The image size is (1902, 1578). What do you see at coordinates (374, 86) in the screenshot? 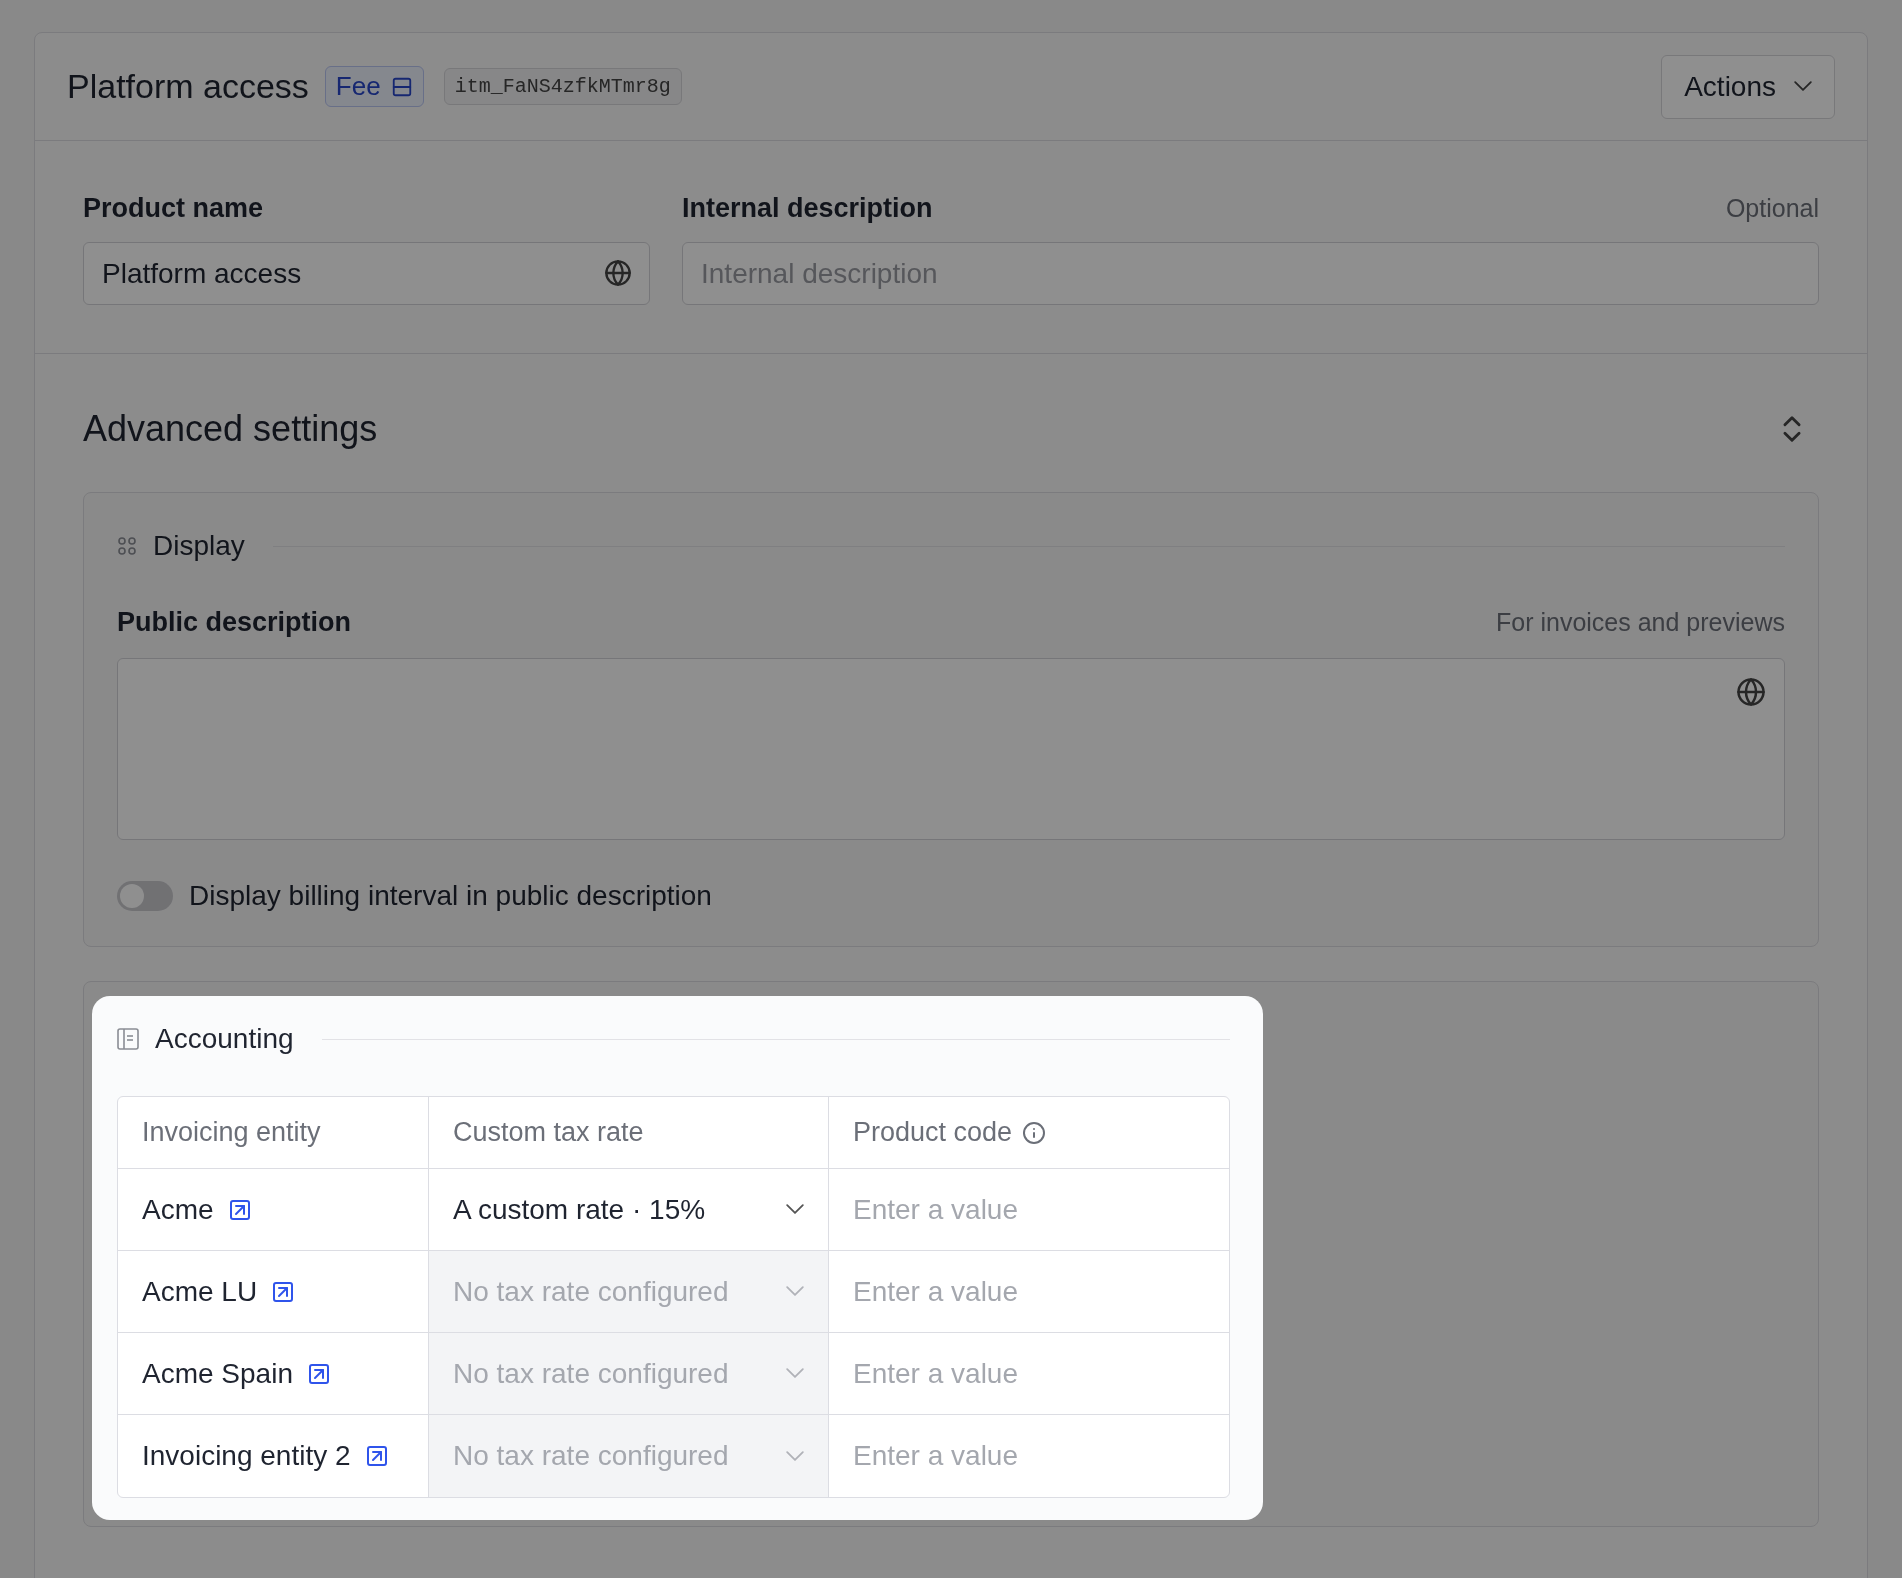
I see `type-badge: Fee` at bounding box center [374, 86].